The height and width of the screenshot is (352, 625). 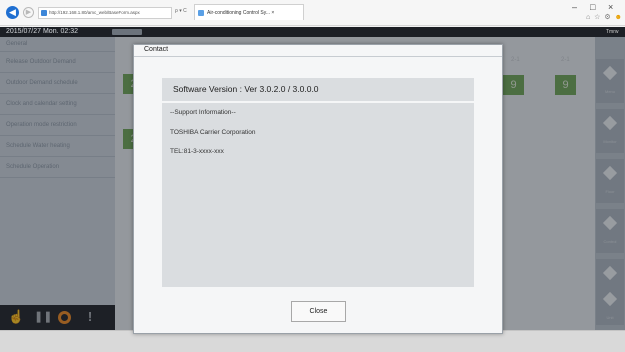 What do you see at coordinates (197, 151) in the screenshot?
I see `telephone: TEL:81-3-xxxx-xxx` at bounding box center [197, 151].